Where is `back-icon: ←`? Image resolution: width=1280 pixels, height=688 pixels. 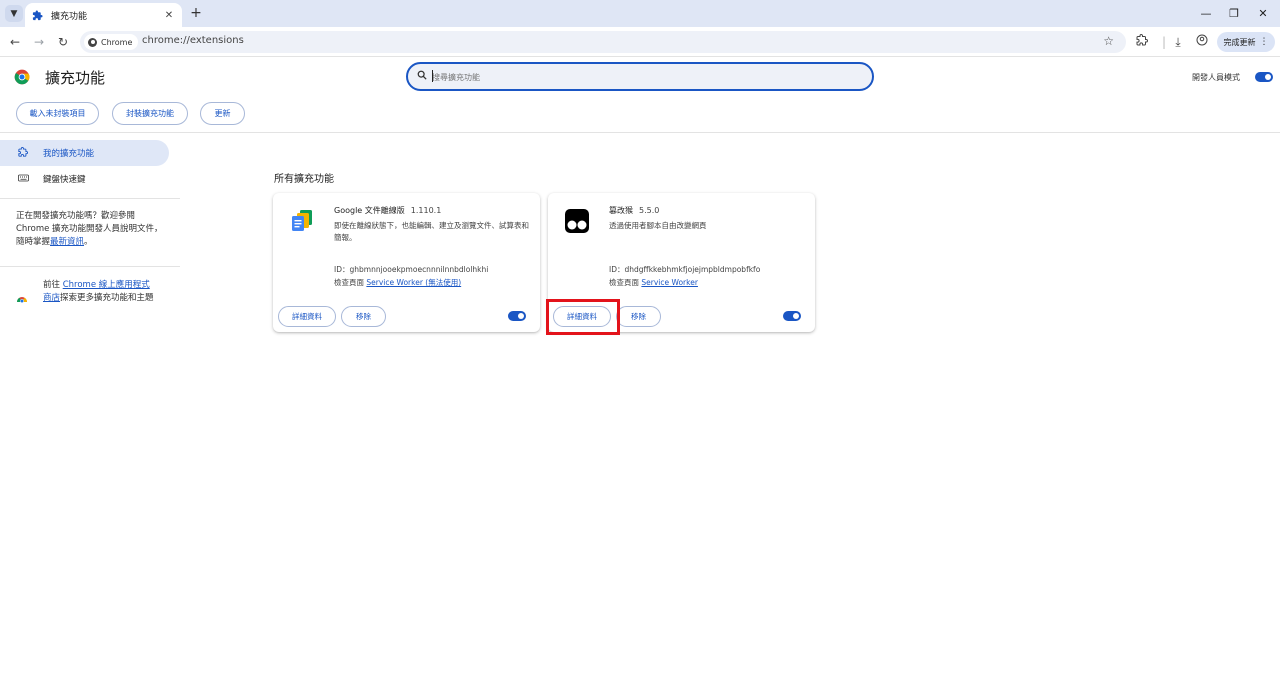
back-icon: ← is located at coordinates (15, 42).